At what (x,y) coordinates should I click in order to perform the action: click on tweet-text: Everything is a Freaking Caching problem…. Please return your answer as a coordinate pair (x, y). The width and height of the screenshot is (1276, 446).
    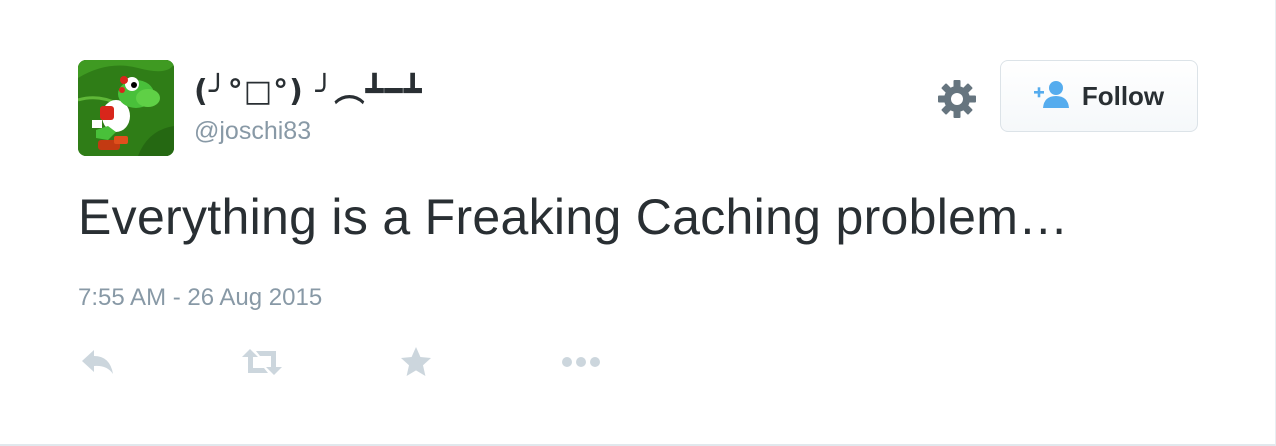
    Looking at the image, I should click on (573, 217).